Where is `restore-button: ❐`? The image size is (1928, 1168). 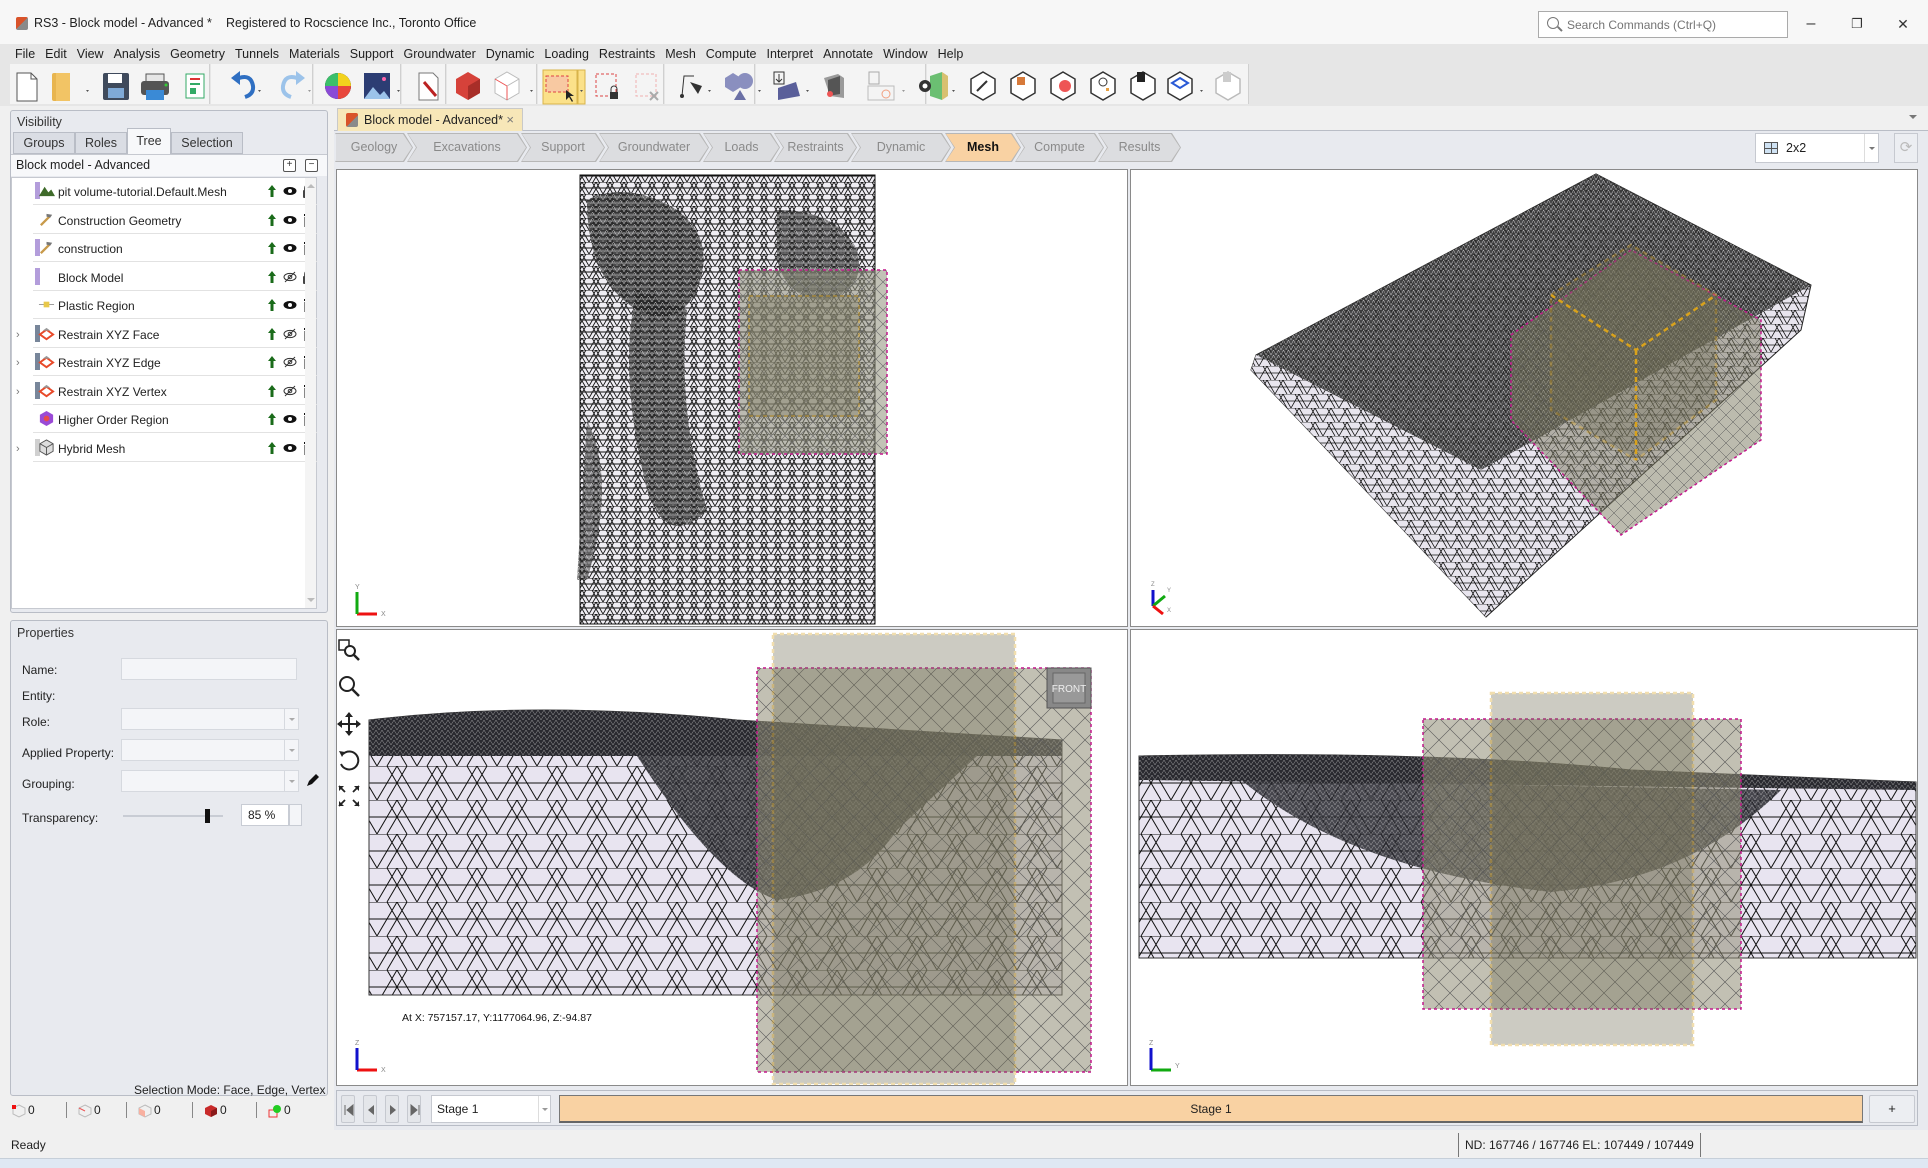 restore-button: ❐ is located at coordinates (1857, 24).